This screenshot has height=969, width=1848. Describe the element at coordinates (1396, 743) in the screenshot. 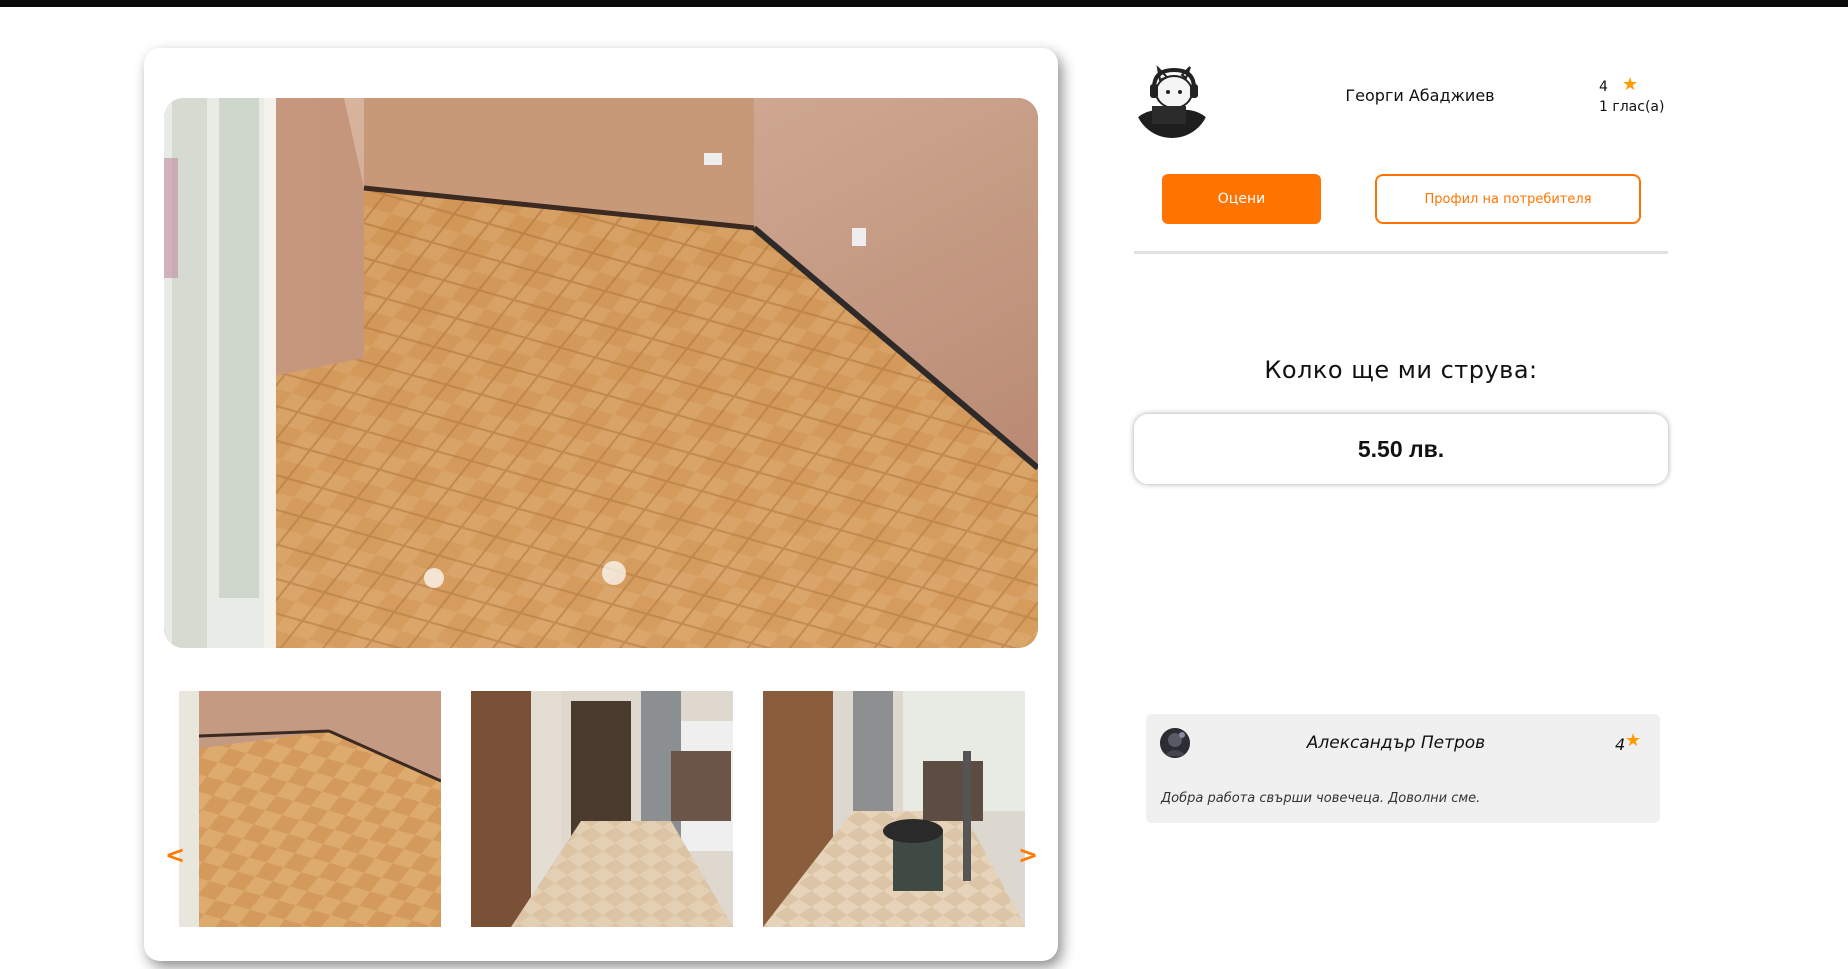

I see `reviewer-name: Александър Петров` at that location.